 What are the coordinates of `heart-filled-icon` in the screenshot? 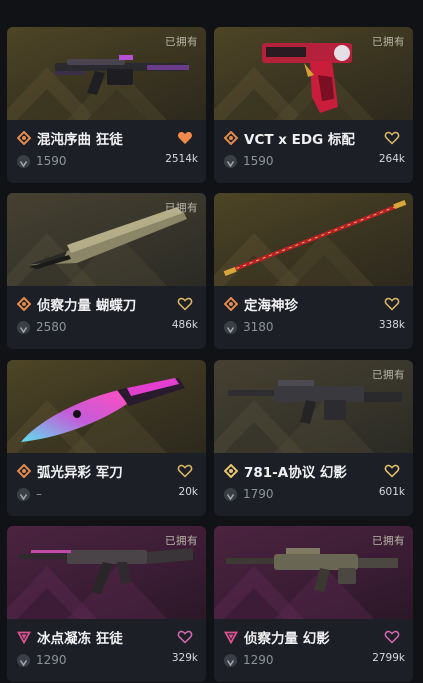 It's located at (185, 138).